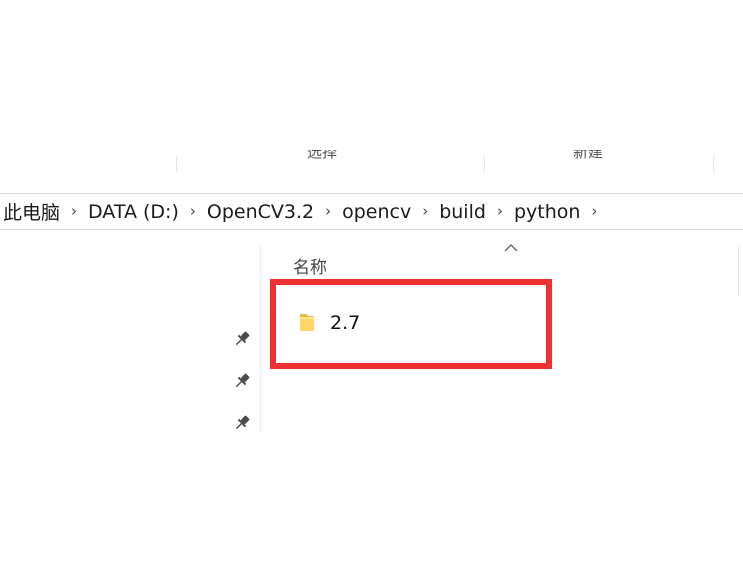 Image resolution: width=743 pixels, height=564 pixels. What do you see at coordinates (260, 339) in the screenshot?
I see `pane-divider` at bounding box center [260, 339].